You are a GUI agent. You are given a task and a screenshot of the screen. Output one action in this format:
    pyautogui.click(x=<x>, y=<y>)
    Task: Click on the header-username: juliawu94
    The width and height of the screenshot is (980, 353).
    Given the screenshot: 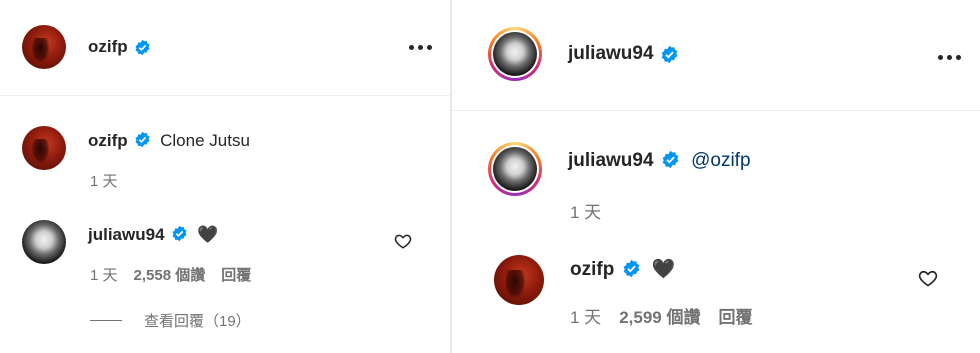 What is the action you would take?
    pyautogui.click(x=611, y=54)
    